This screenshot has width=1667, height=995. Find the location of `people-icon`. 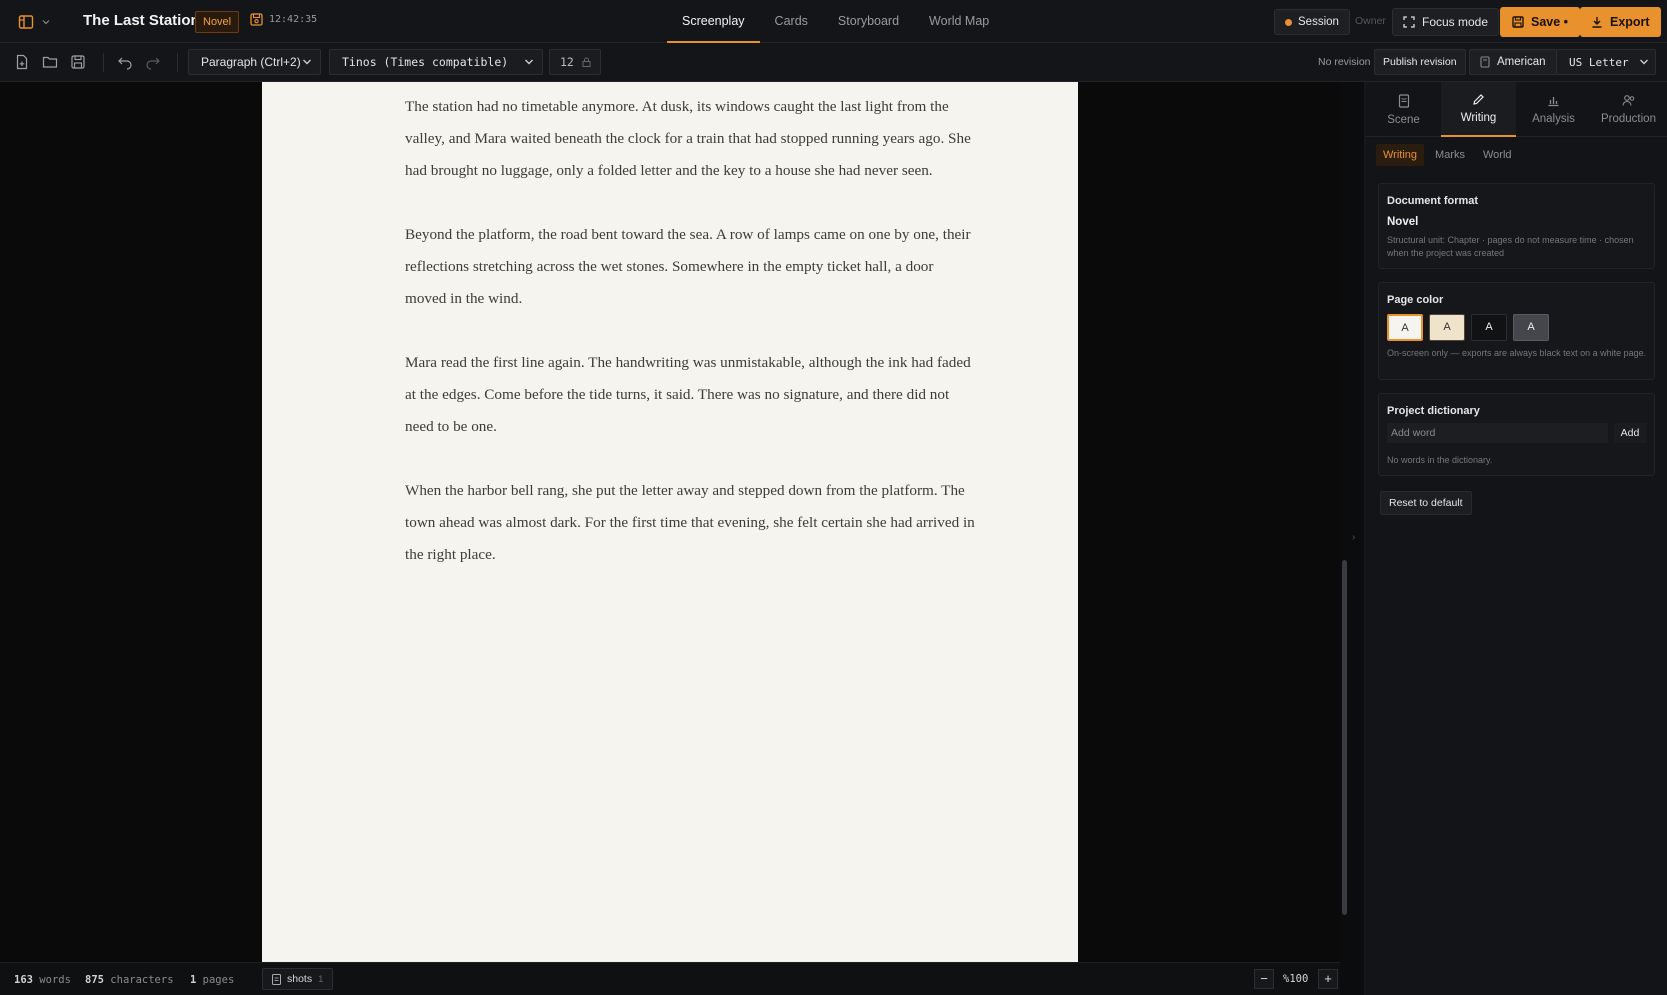

people-icon is located at coordinates (1627, 100).